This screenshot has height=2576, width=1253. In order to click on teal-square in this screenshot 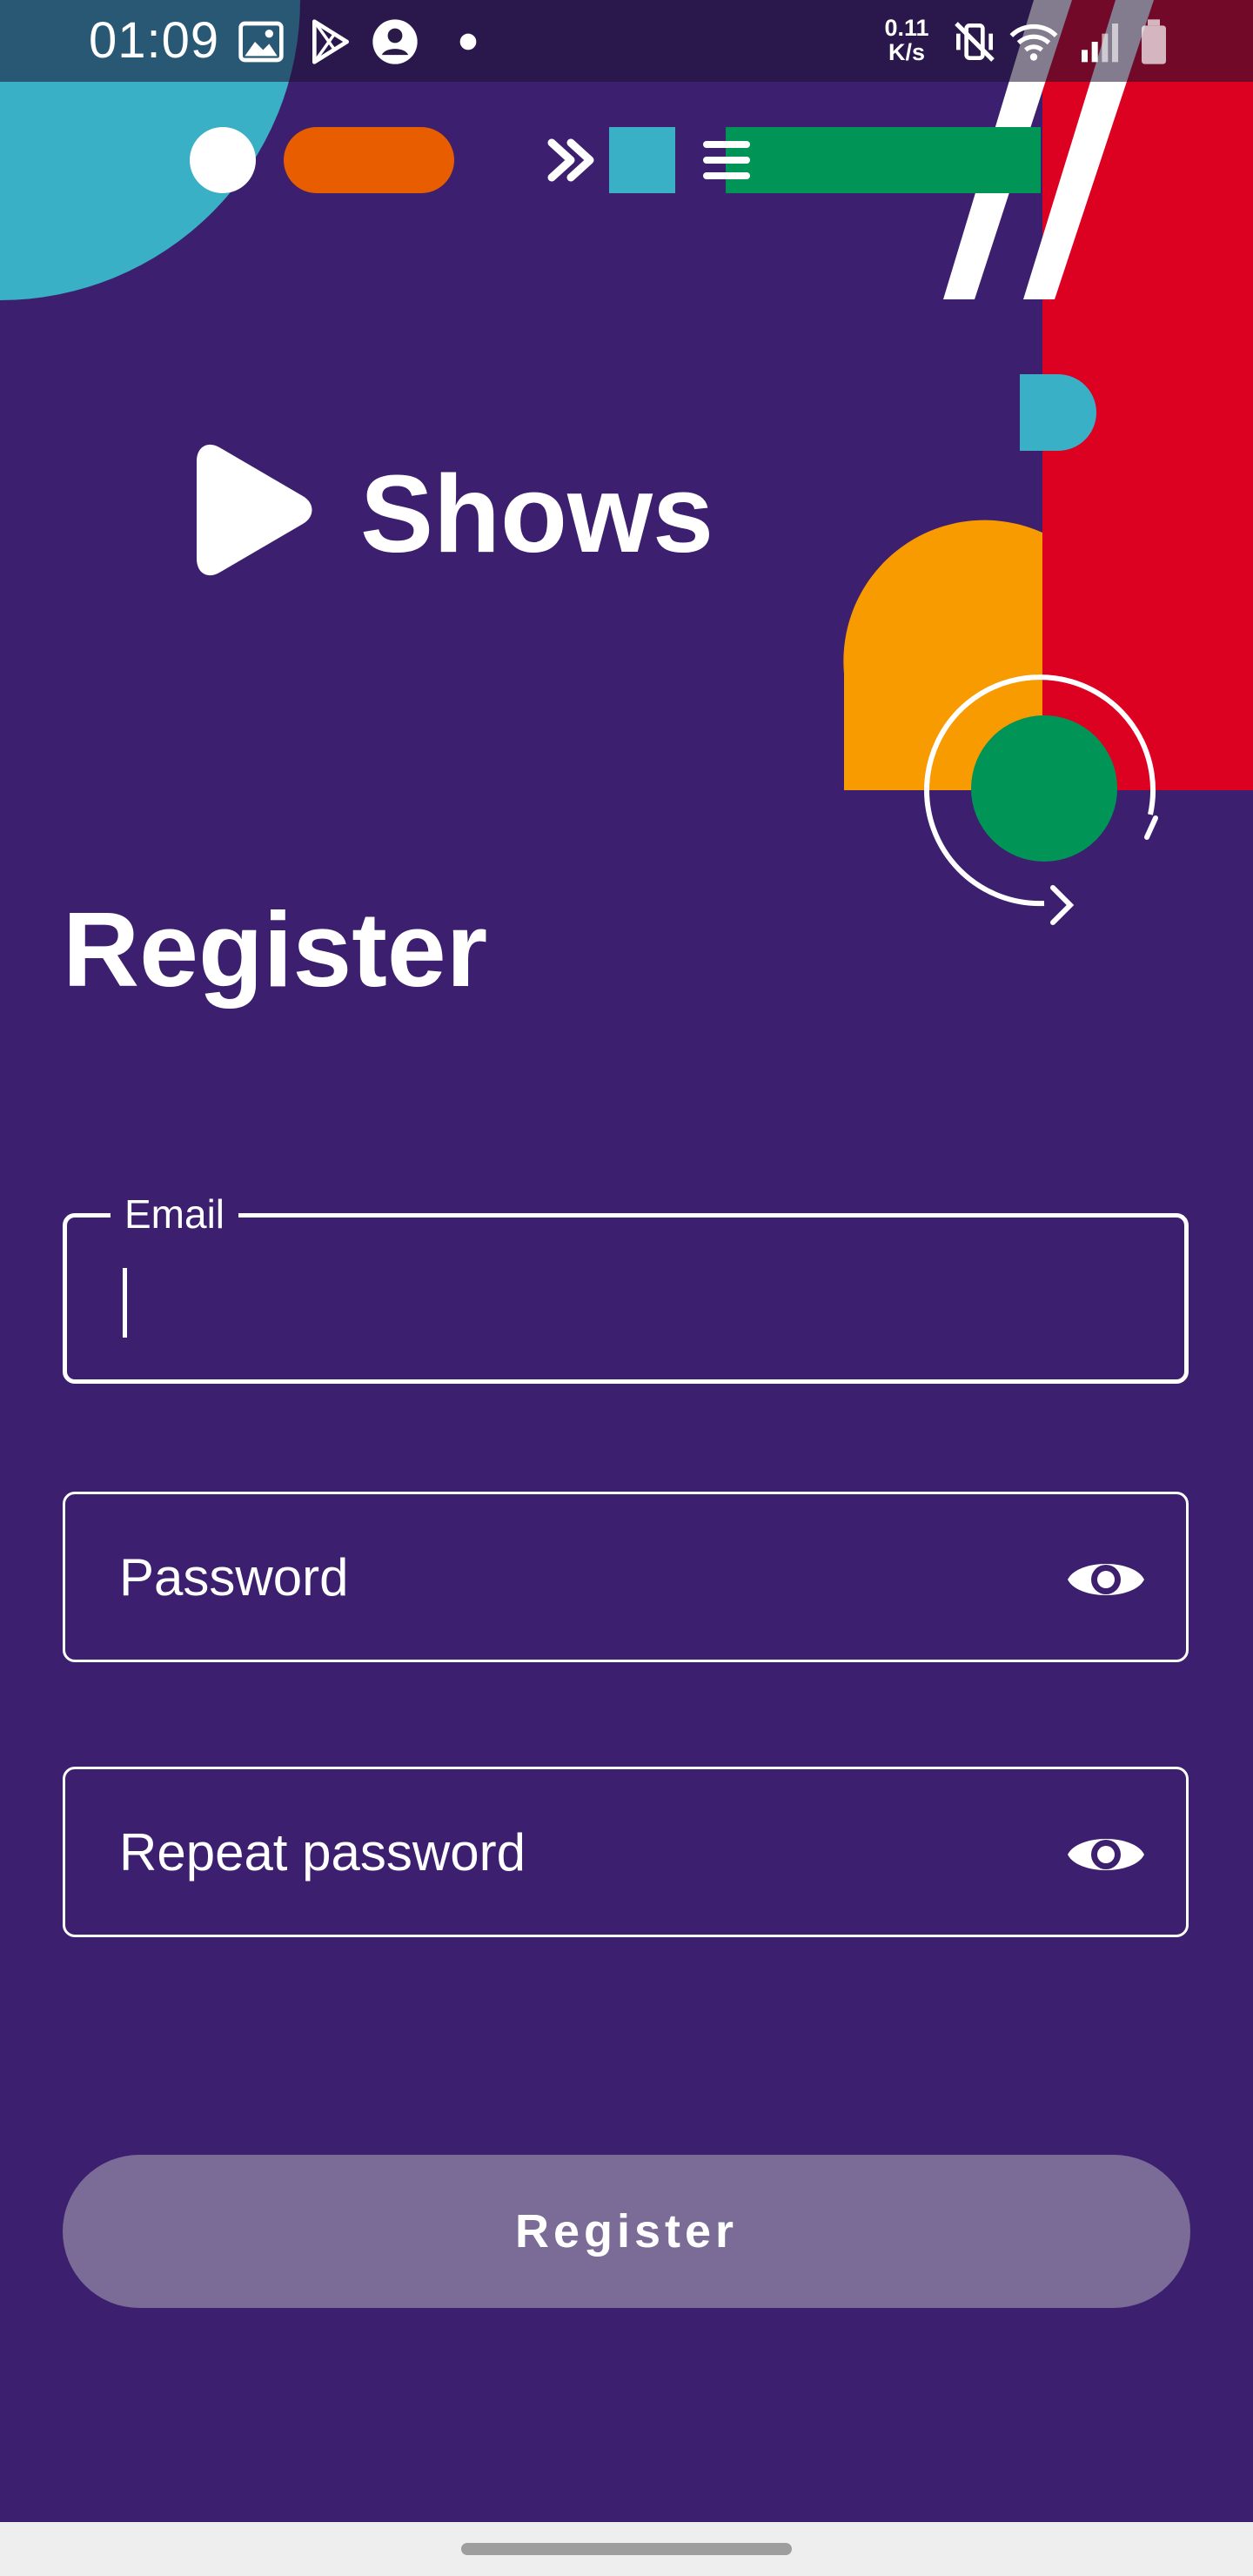, I will do `click(642, 160)`.